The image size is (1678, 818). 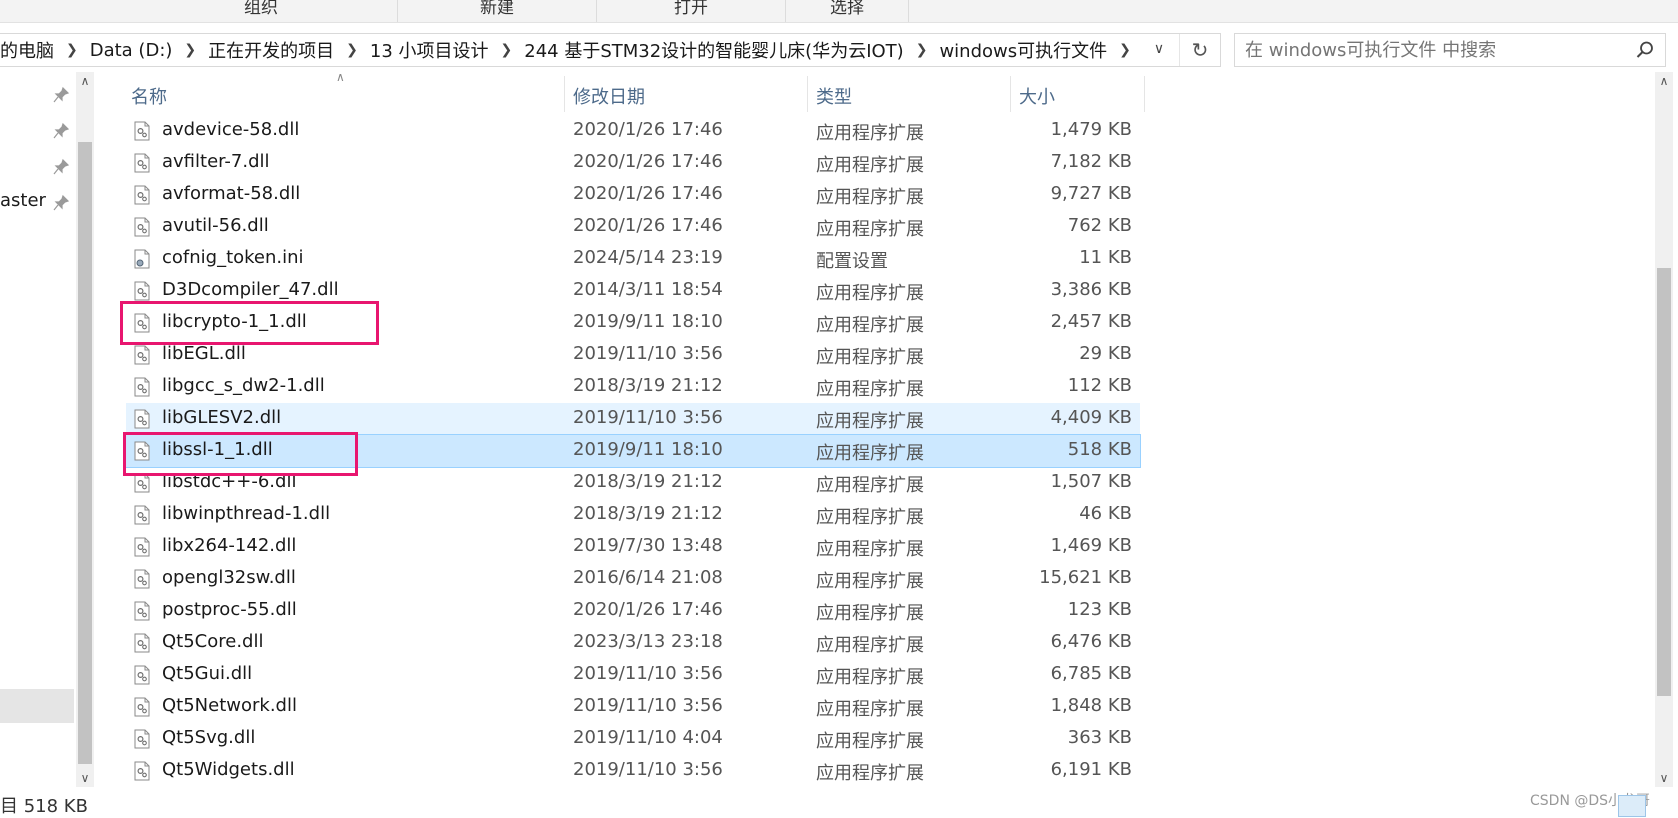 I want to click on file-row: Qt5Core.dll 2023/3/13 23:18 应用程序扩展 6,476 KB, so click(x=633, y=643).